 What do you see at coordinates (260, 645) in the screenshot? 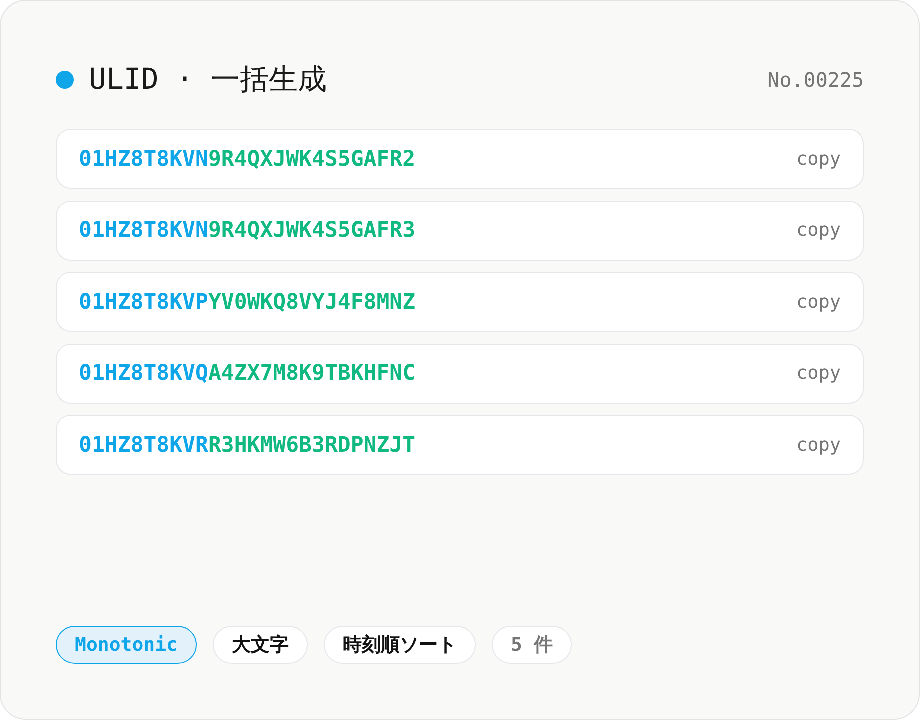
I see `option-chip: 大文字` at bounding box center [260, 645].